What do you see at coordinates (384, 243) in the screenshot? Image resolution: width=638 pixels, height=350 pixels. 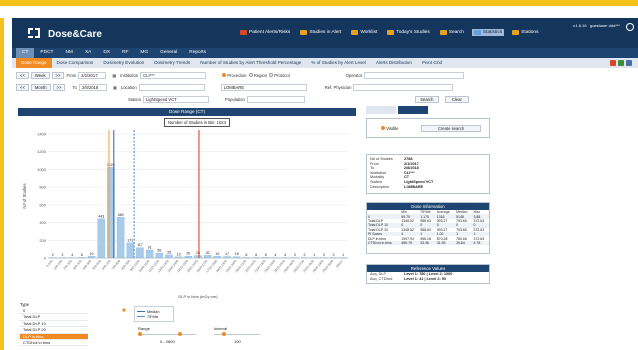 I see `table-cell: CTDIvol in bins` at bounding box center [384, 243].